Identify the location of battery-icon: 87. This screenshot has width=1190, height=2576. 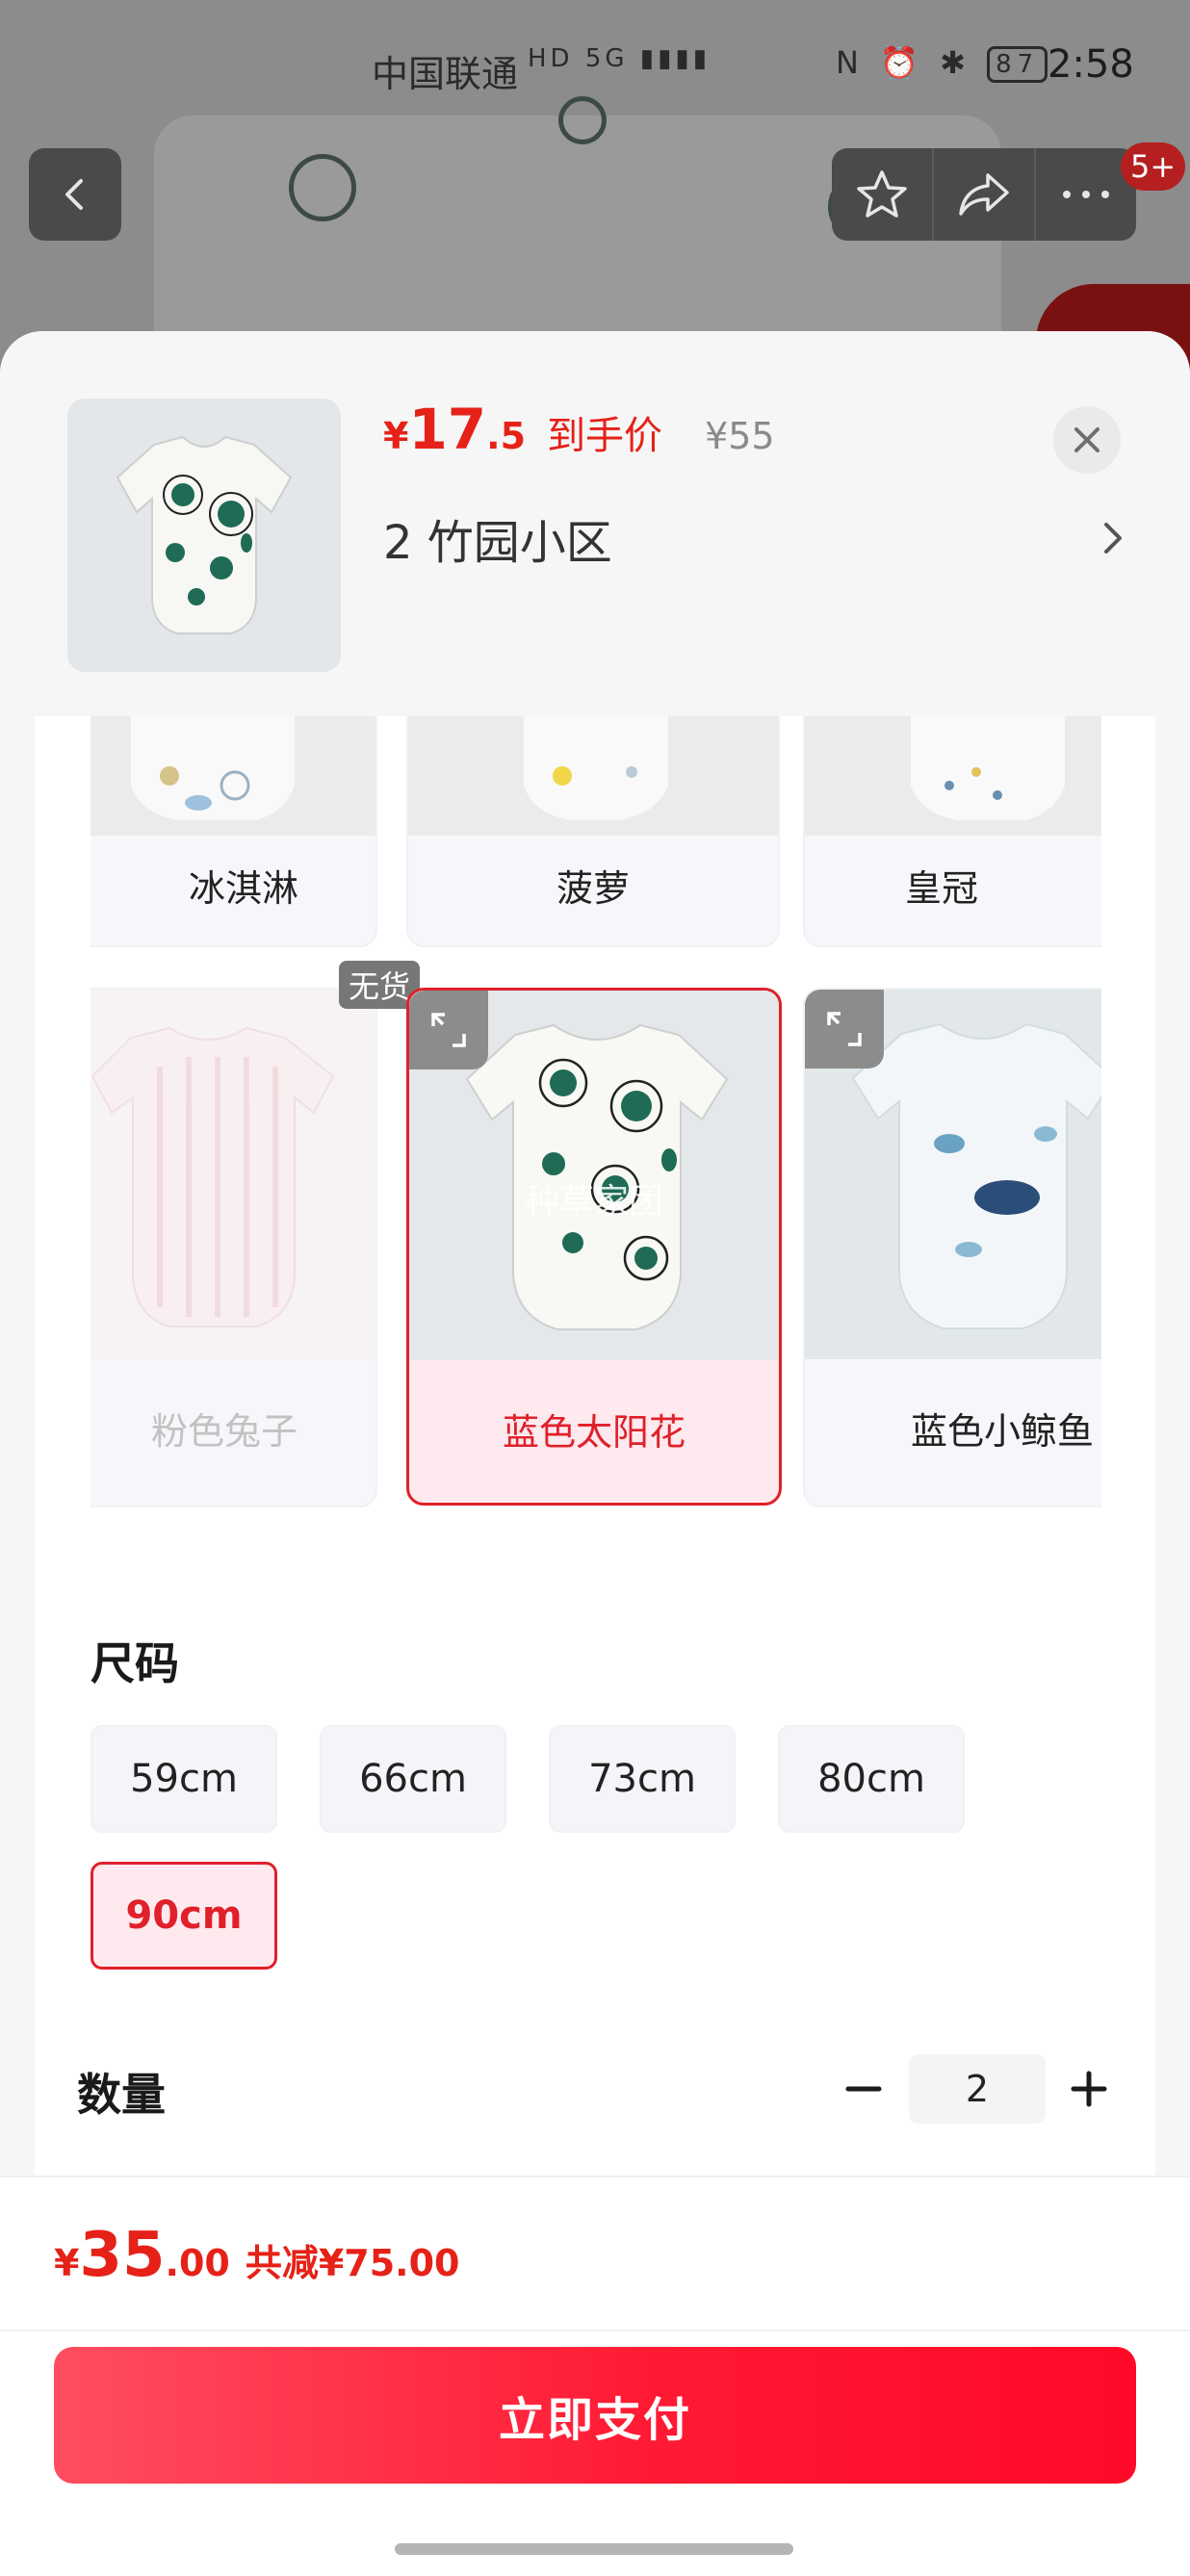
(1018, 64).